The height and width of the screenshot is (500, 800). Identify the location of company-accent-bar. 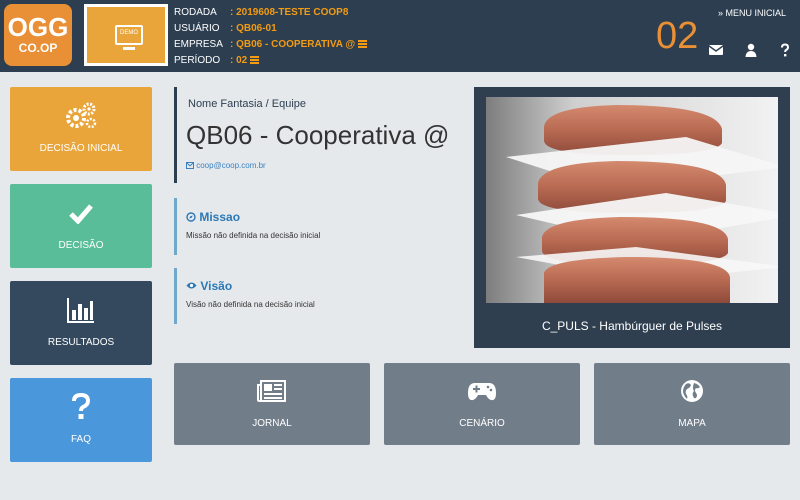
(175, 135).